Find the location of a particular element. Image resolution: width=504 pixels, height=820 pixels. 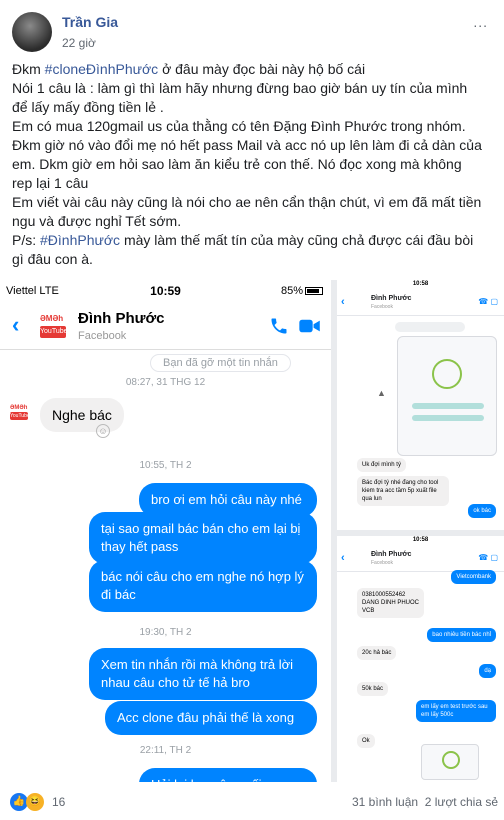

timestamp: 10:55, TH 2 is located at coordinates (165, 465).